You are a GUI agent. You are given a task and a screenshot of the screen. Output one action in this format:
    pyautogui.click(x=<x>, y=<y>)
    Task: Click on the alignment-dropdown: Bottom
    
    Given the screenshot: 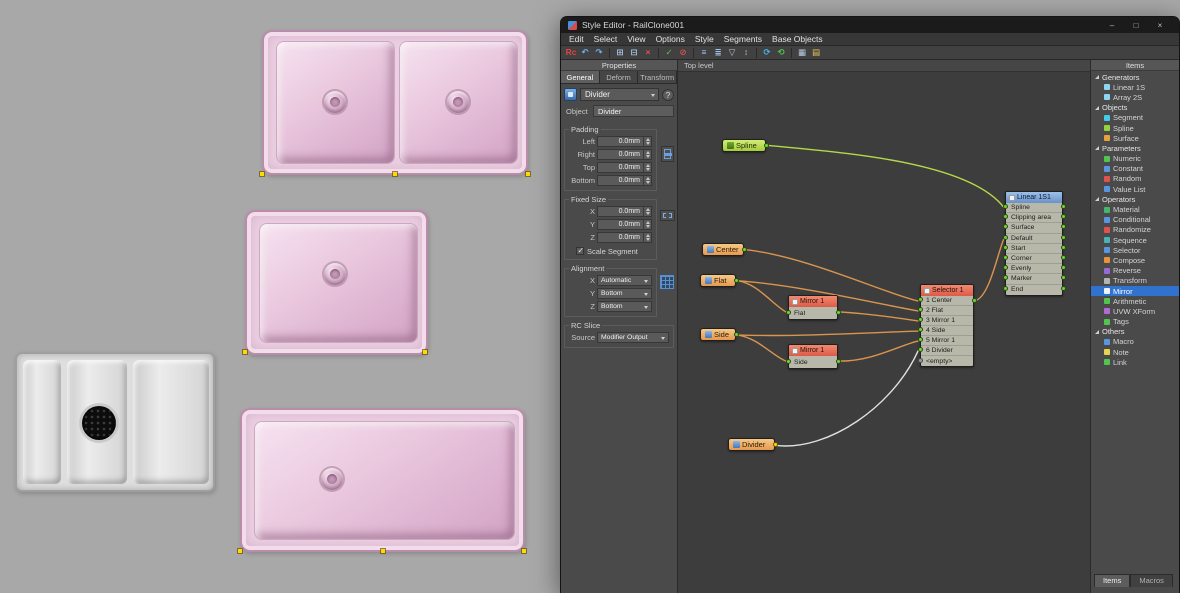 What is the action you would take?
    pyautogui.click(x=624, y=293)
    